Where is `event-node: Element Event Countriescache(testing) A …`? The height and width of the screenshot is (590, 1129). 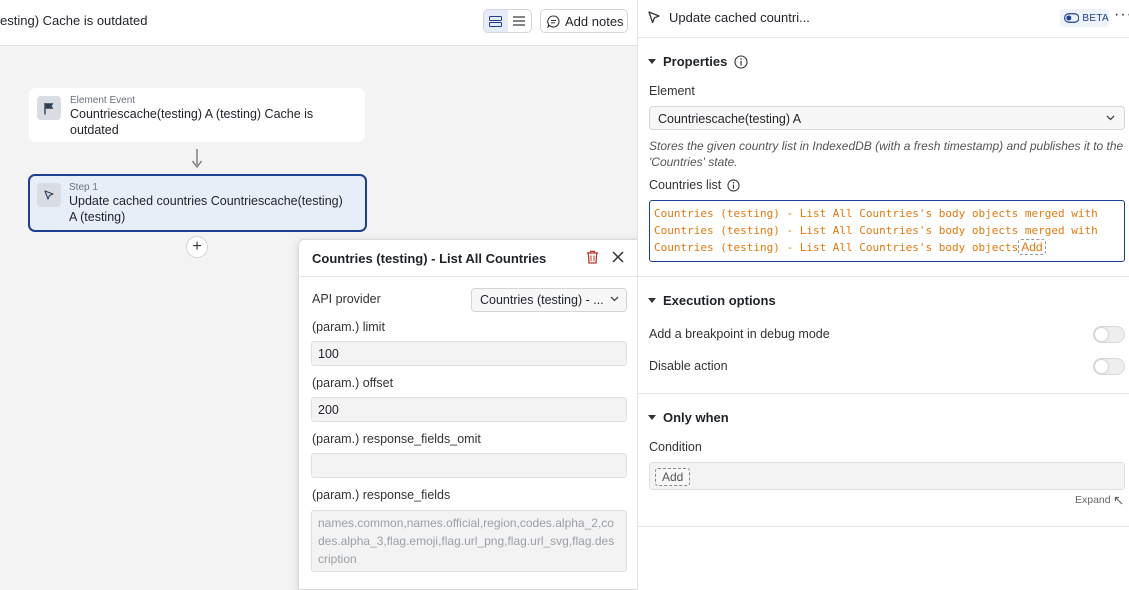
event-node: Element Event Countriescache(testing) A … is located at coordinates (197, 115).